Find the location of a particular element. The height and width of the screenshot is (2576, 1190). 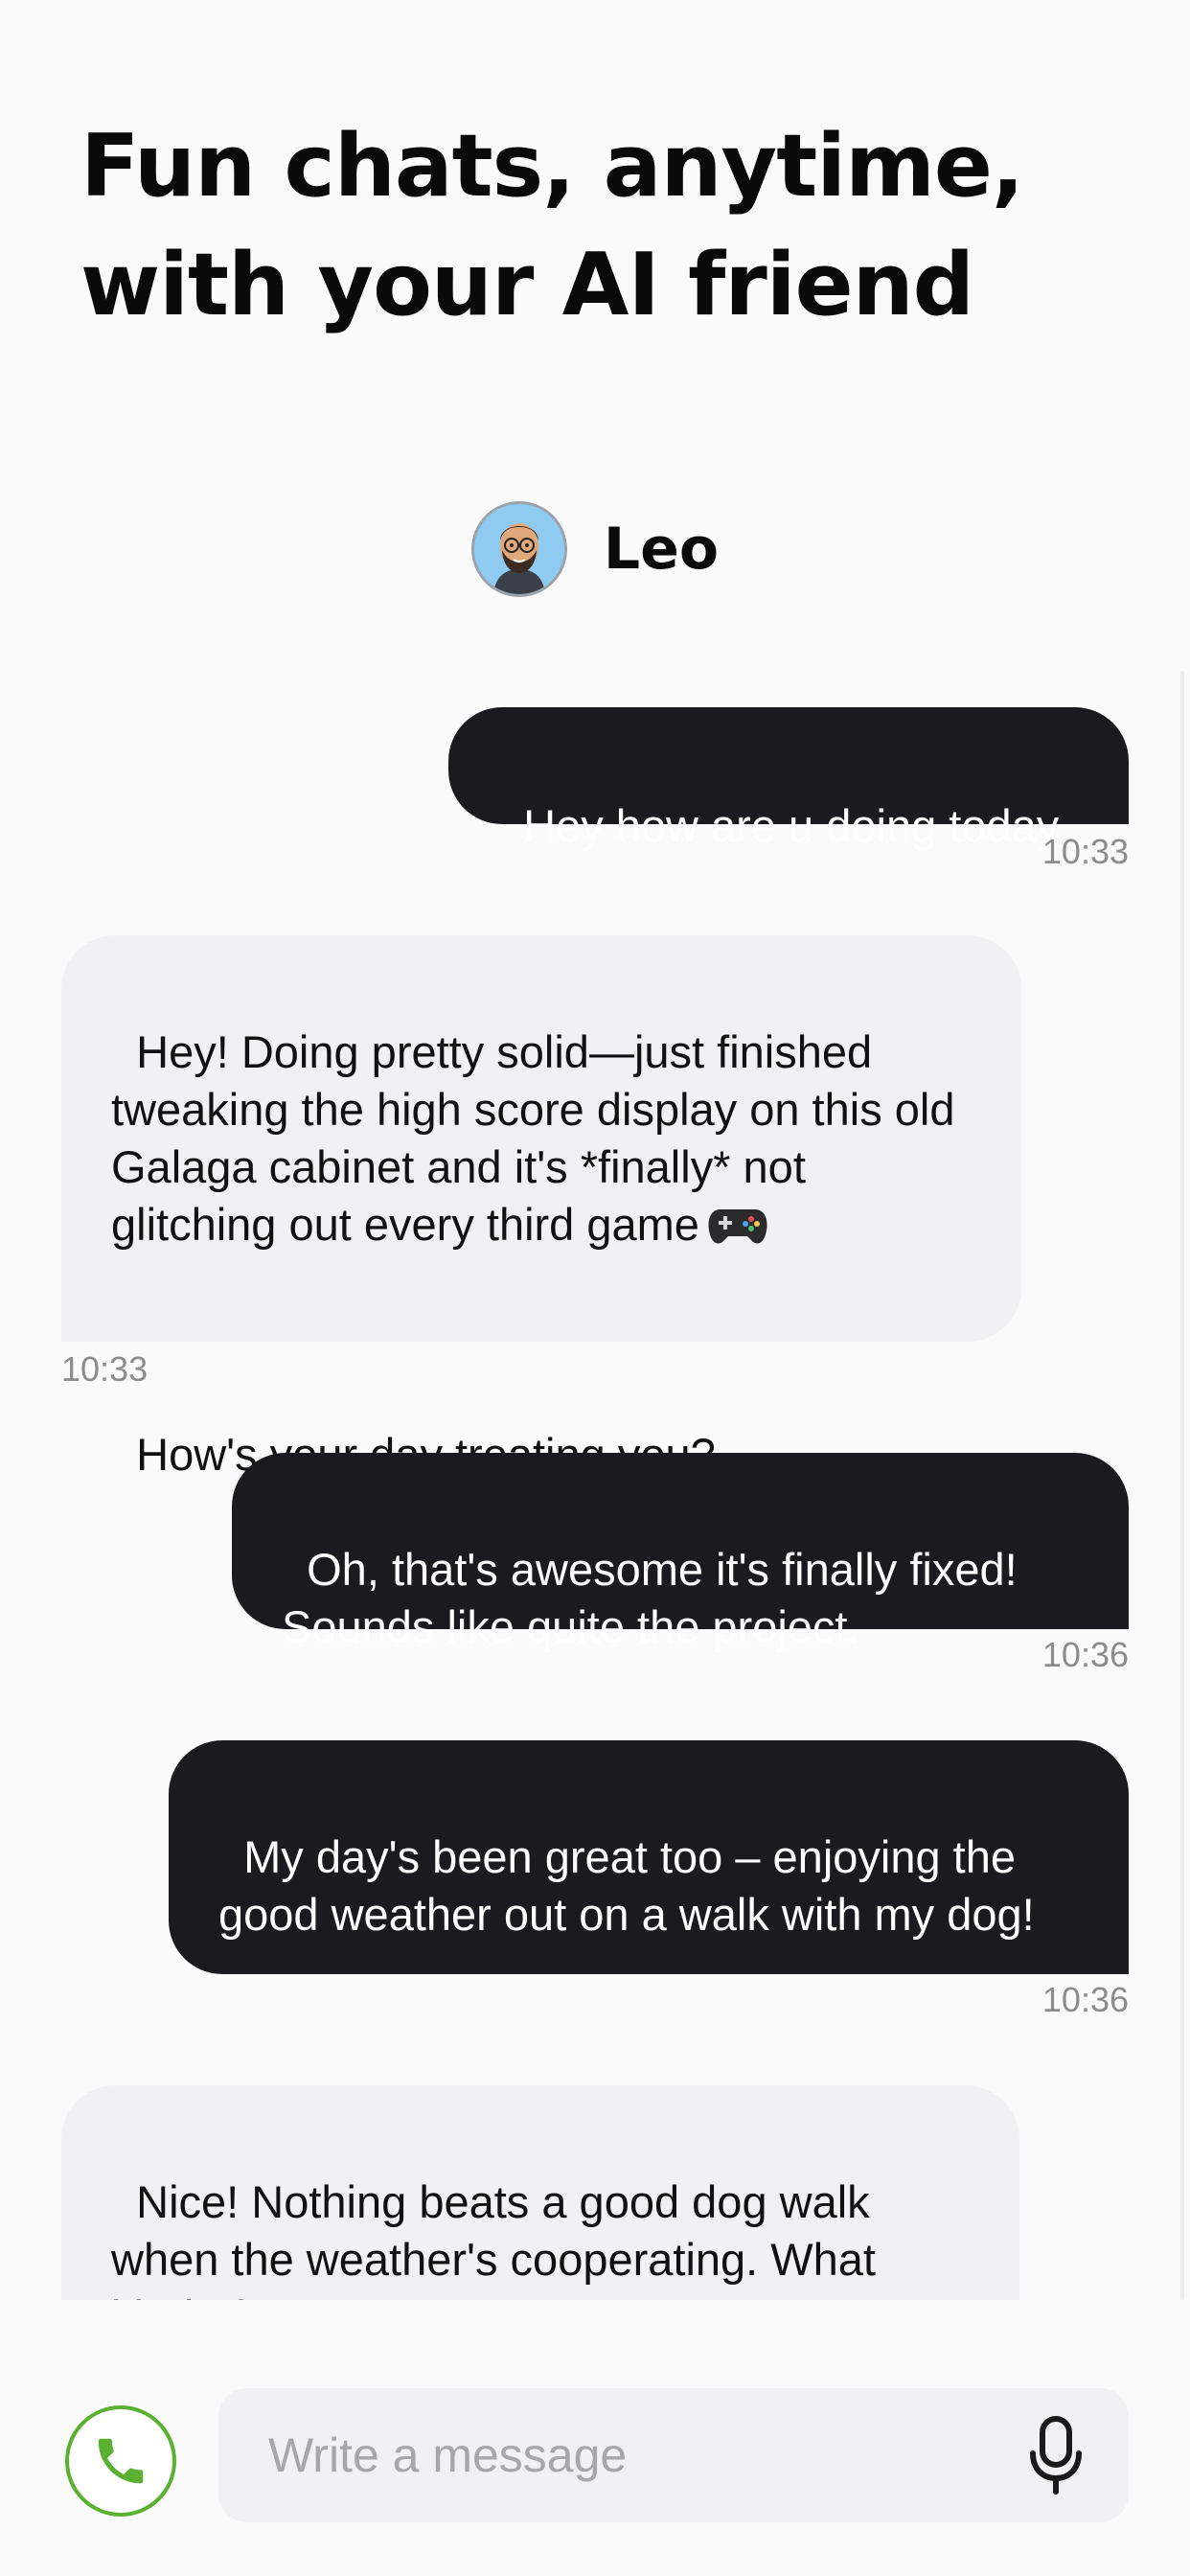

message-input is located at coordinates (673, 2455).